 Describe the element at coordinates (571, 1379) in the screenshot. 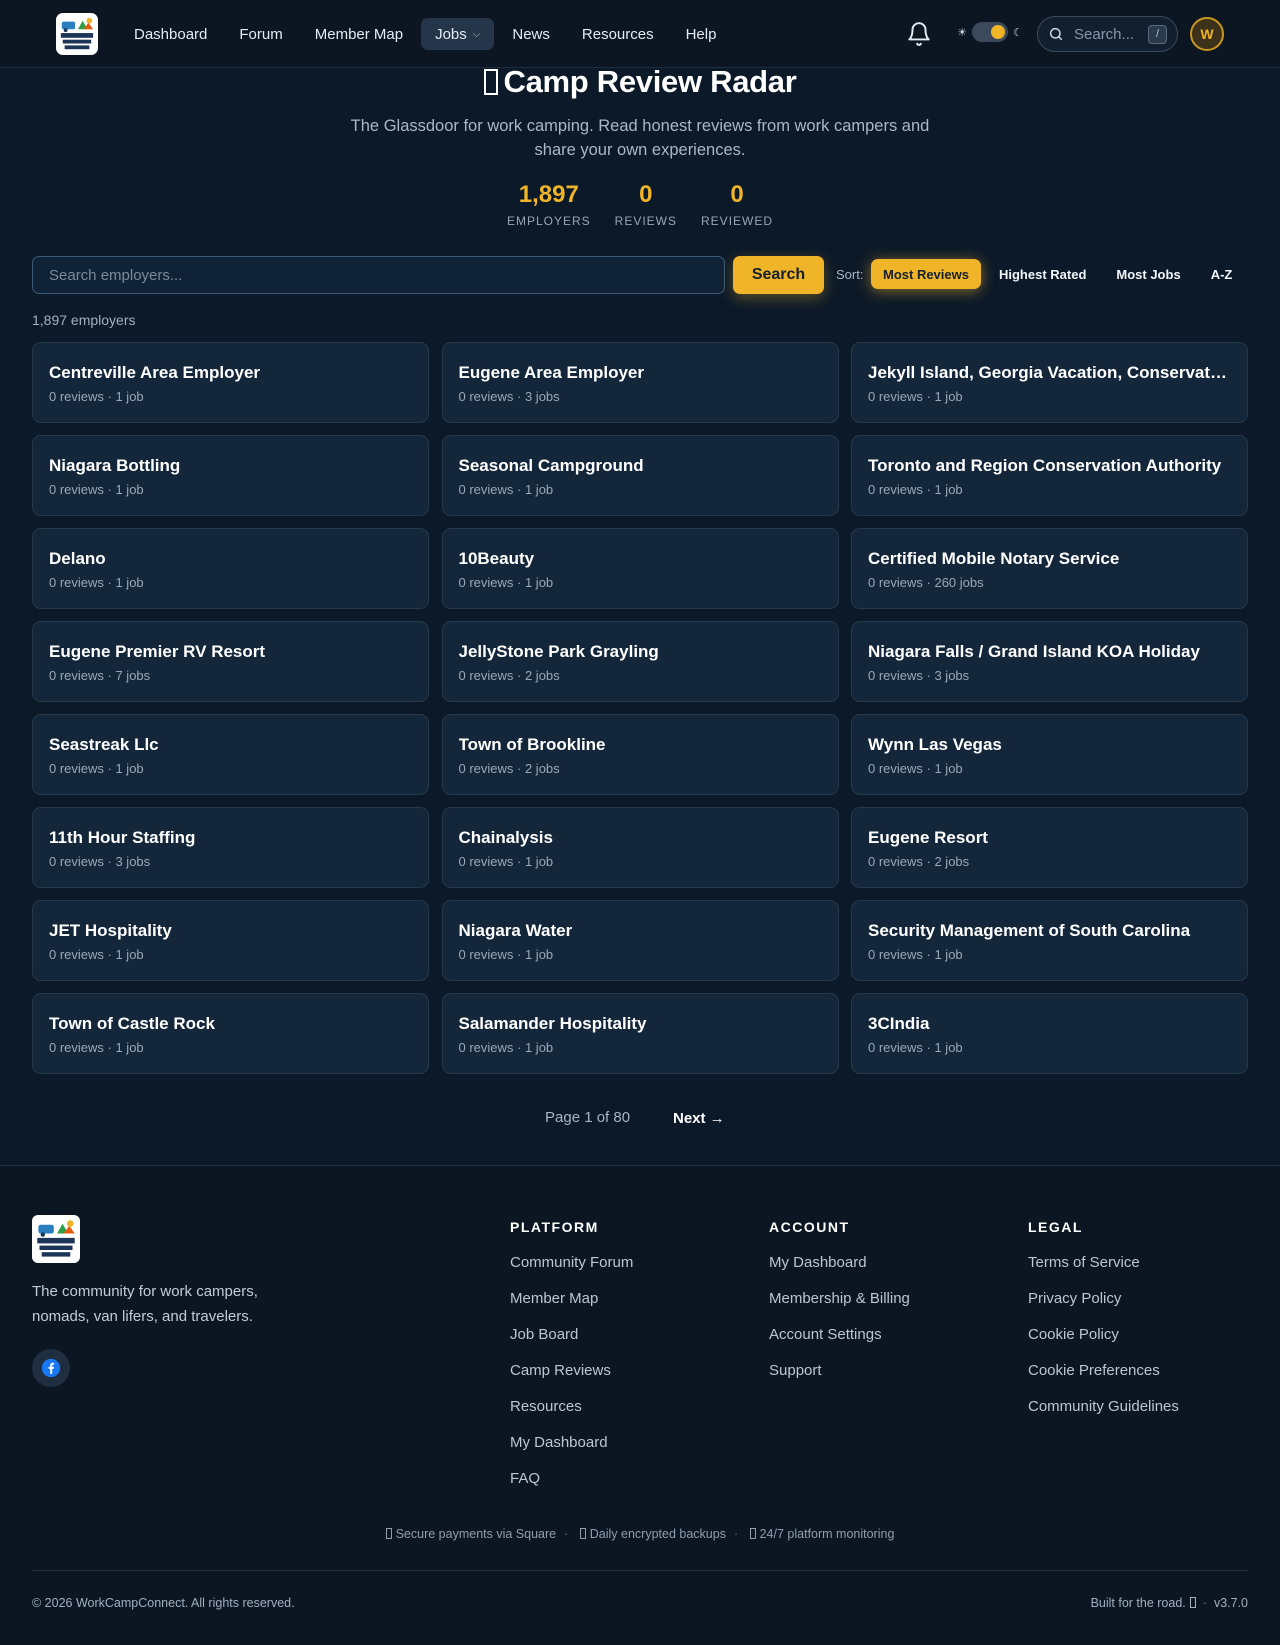

I see `footer-link-camp-reviews: Camp Reviews` at that location.